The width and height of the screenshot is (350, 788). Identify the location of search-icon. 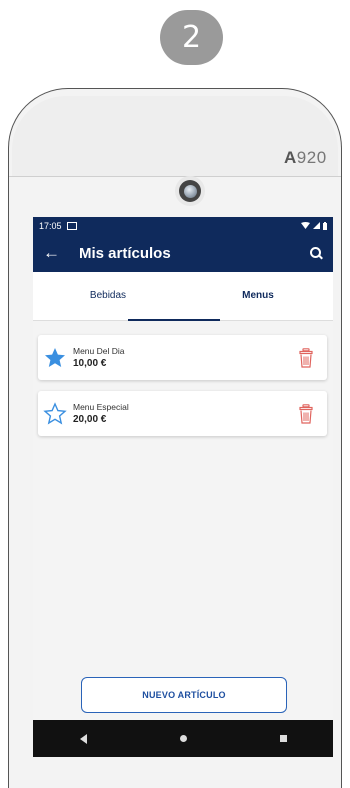
(316, 253).